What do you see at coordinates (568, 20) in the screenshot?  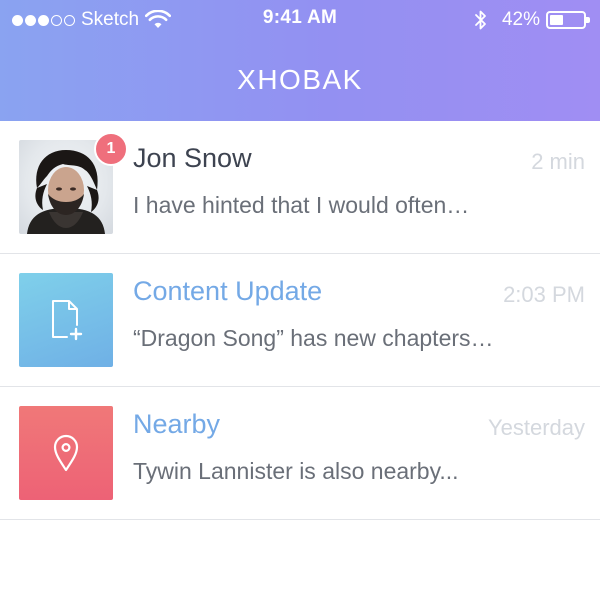 I see `battery-icon` at bounding box center [568, 20].